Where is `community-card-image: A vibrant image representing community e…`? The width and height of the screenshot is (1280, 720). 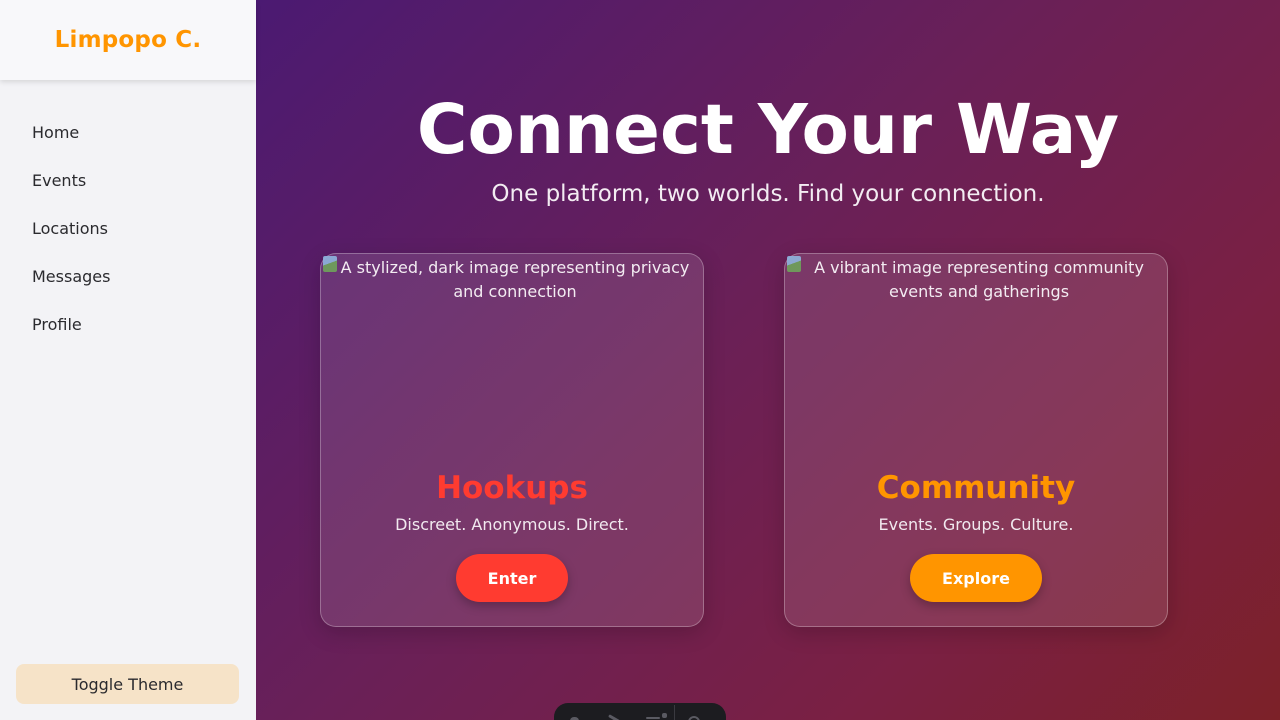
community-card-image: A vibrant image representing community e… is located at coordinates (976, 349).